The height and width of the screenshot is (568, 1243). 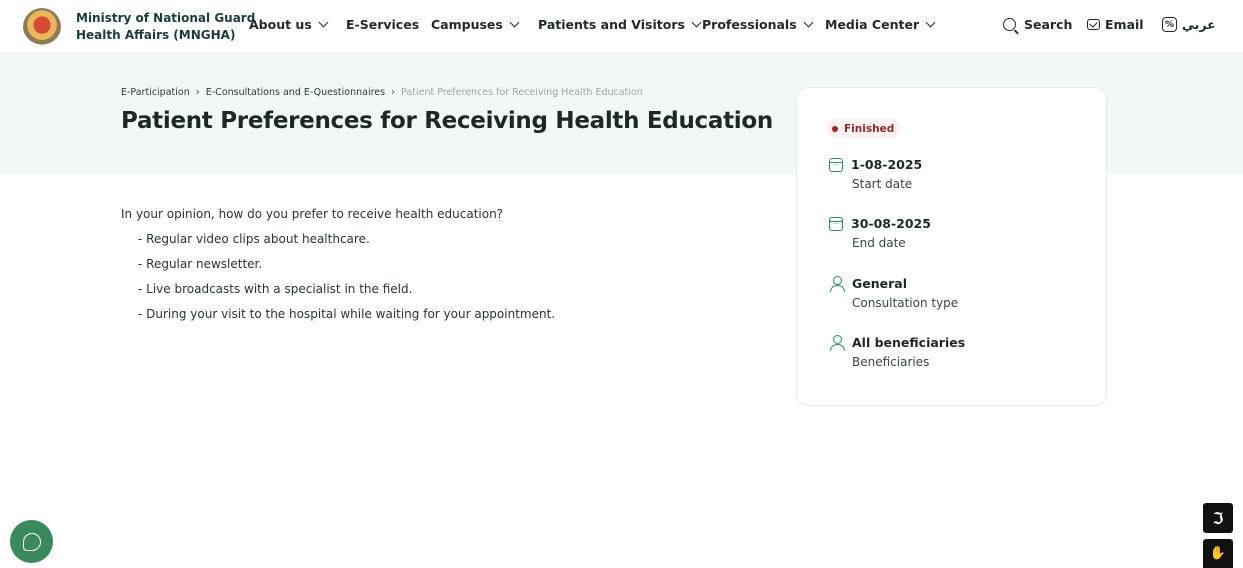 What do you see at coordinates (887, 164) in the screenshot?
I see `start-date-value: 1-08-2025` at bounding box center [887, 164].